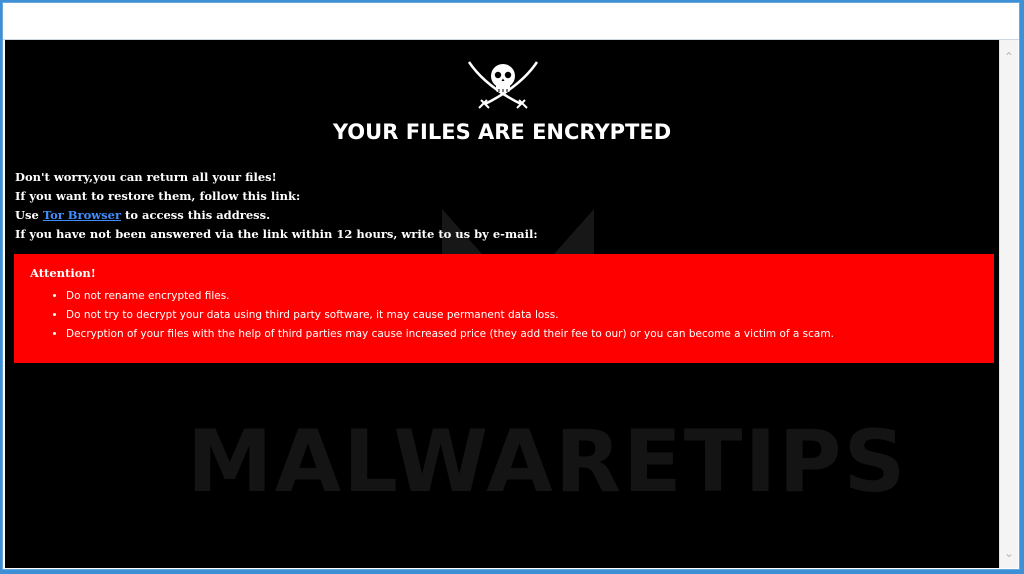 This screenshot has height=574, width=1024. What do you see at coordinates (1009, 57) in the screenshot?
I see `chevron-up-icon: ⌃` at bounding box center [1009, 57].